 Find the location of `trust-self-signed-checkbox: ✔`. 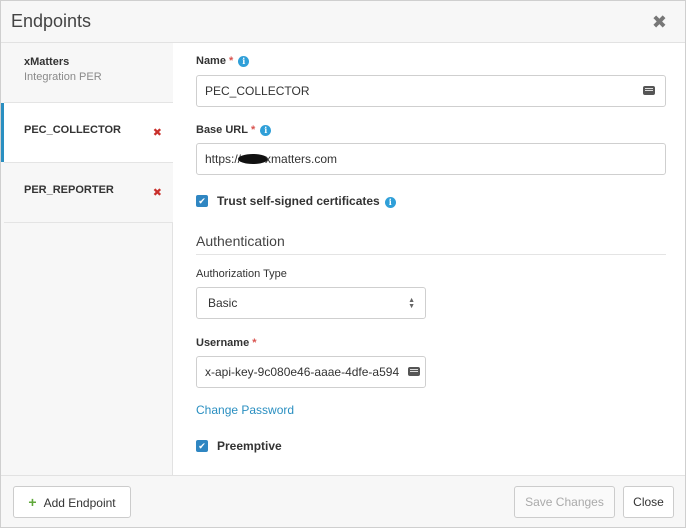

trust-self-signed-checkbox: ✔ is located at coordinates (202, 201).